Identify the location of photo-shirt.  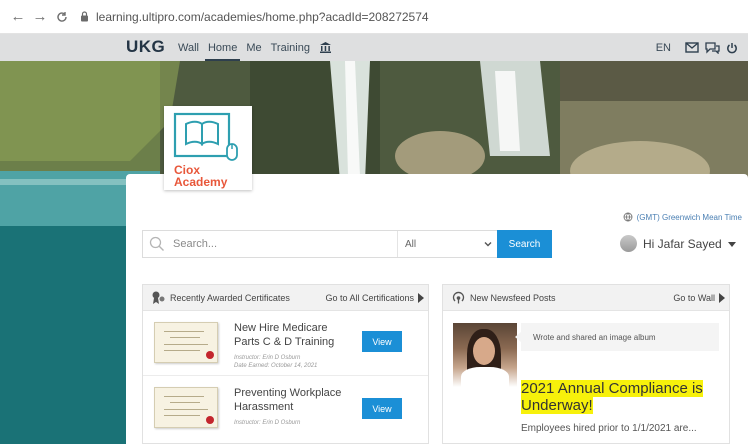
(485, 377).